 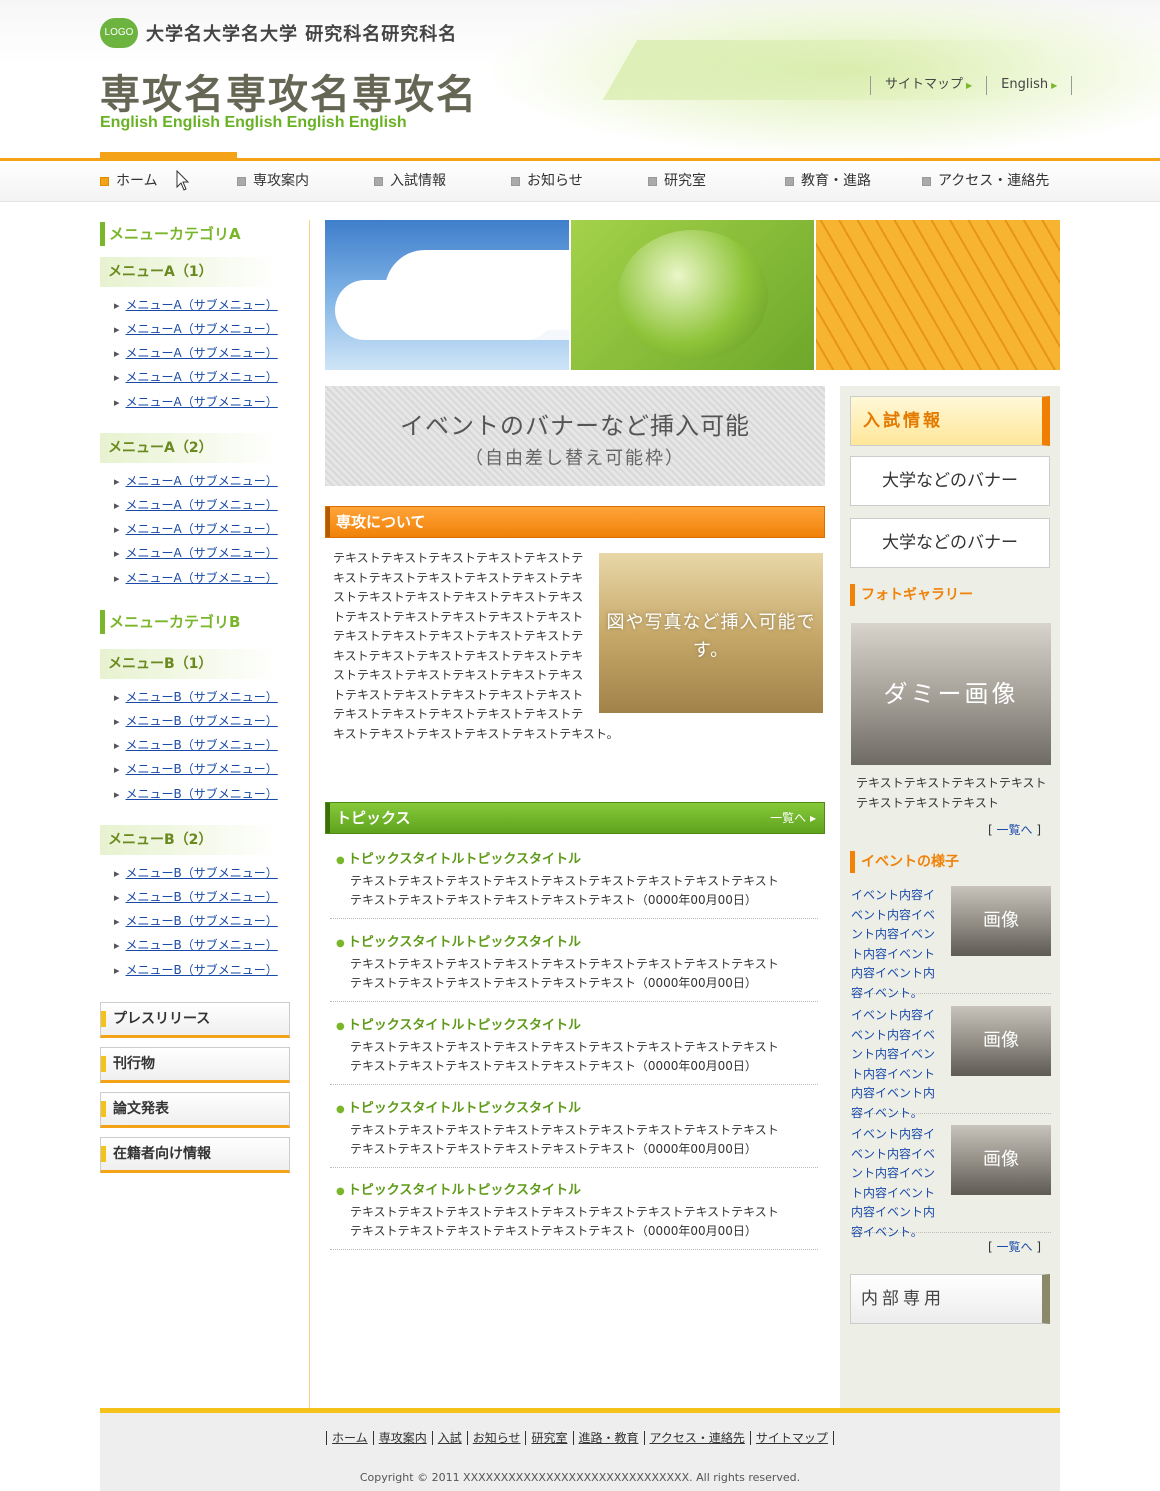 What do you see at coordinates (496, 1438) in the screenshot?
I see `footer-link-news: お知らせ` at bounding box center [496, 1438].